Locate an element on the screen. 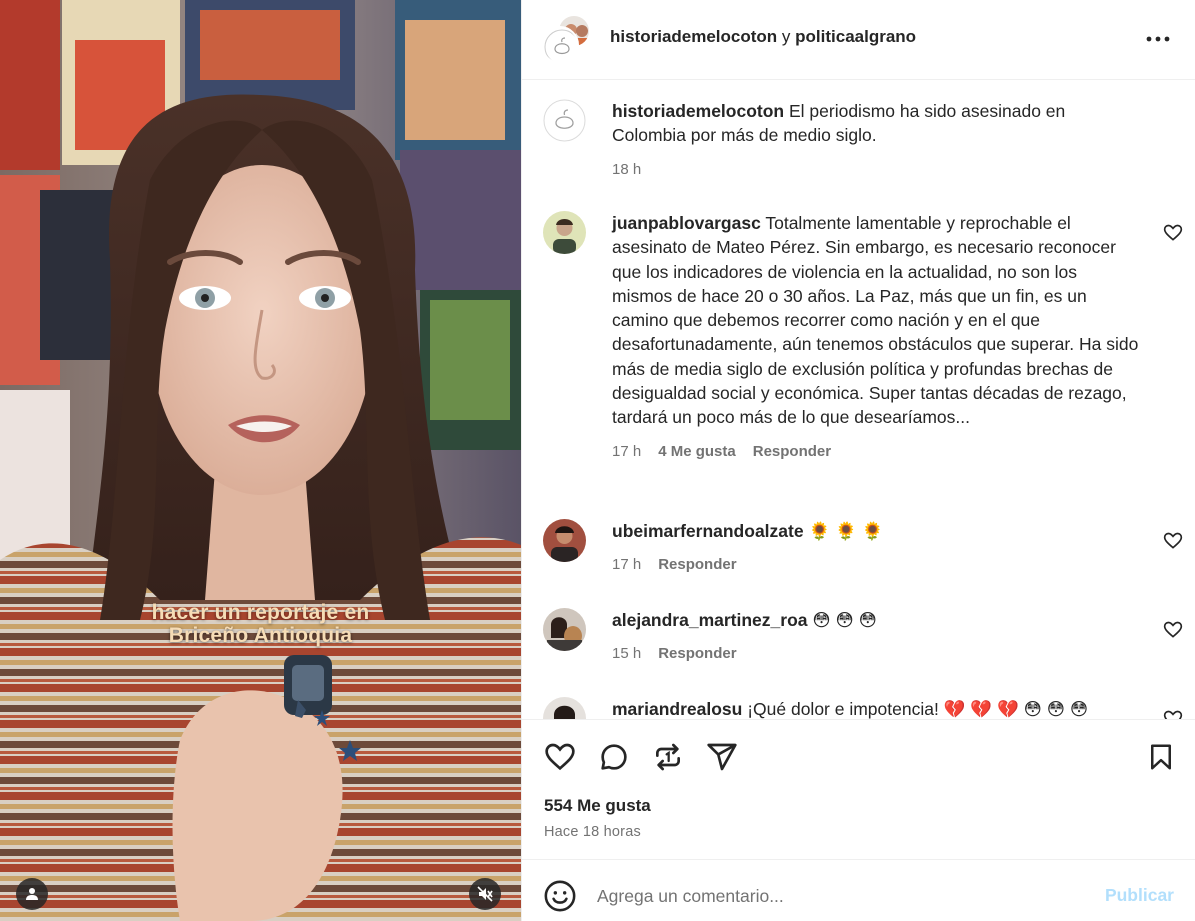 Image resolution: width=1195 pixels, height=921 pixels. bookmark-icon is located at coordinates (1161, 757).